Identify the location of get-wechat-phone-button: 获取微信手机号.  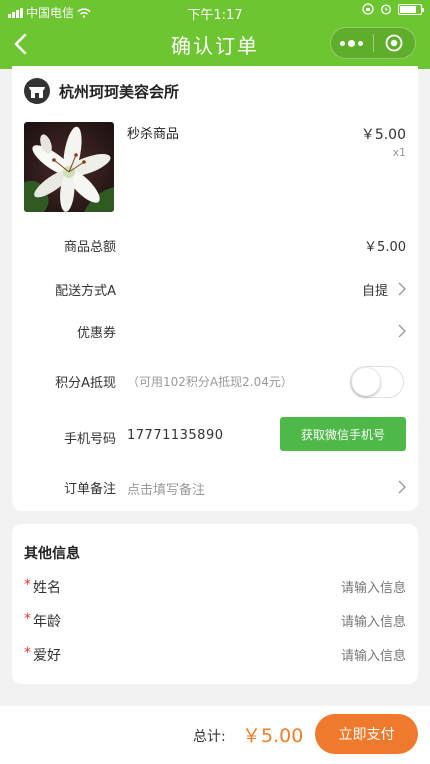
(343, 434).